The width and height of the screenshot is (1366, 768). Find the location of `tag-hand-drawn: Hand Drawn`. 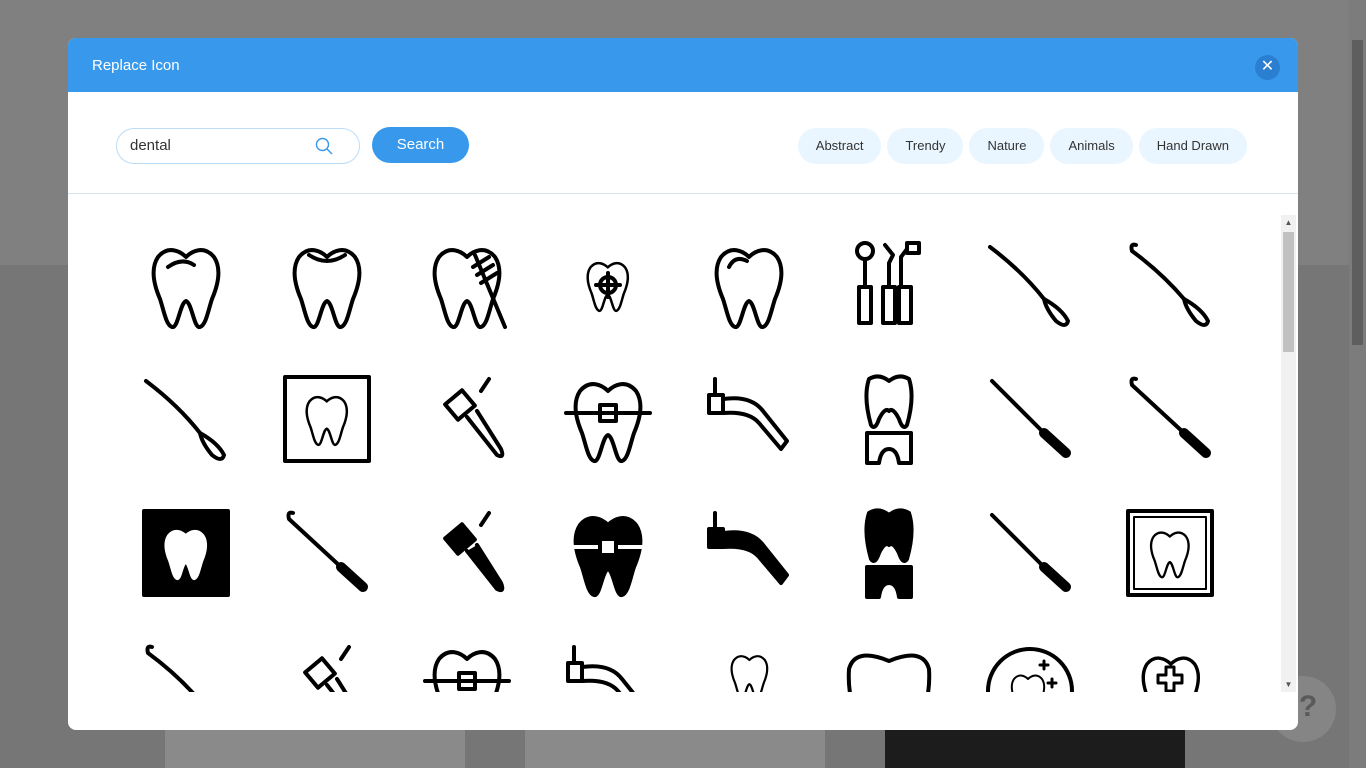

tag-hand-drawn: Hand Drawn is located at coordinates (1192, 146).